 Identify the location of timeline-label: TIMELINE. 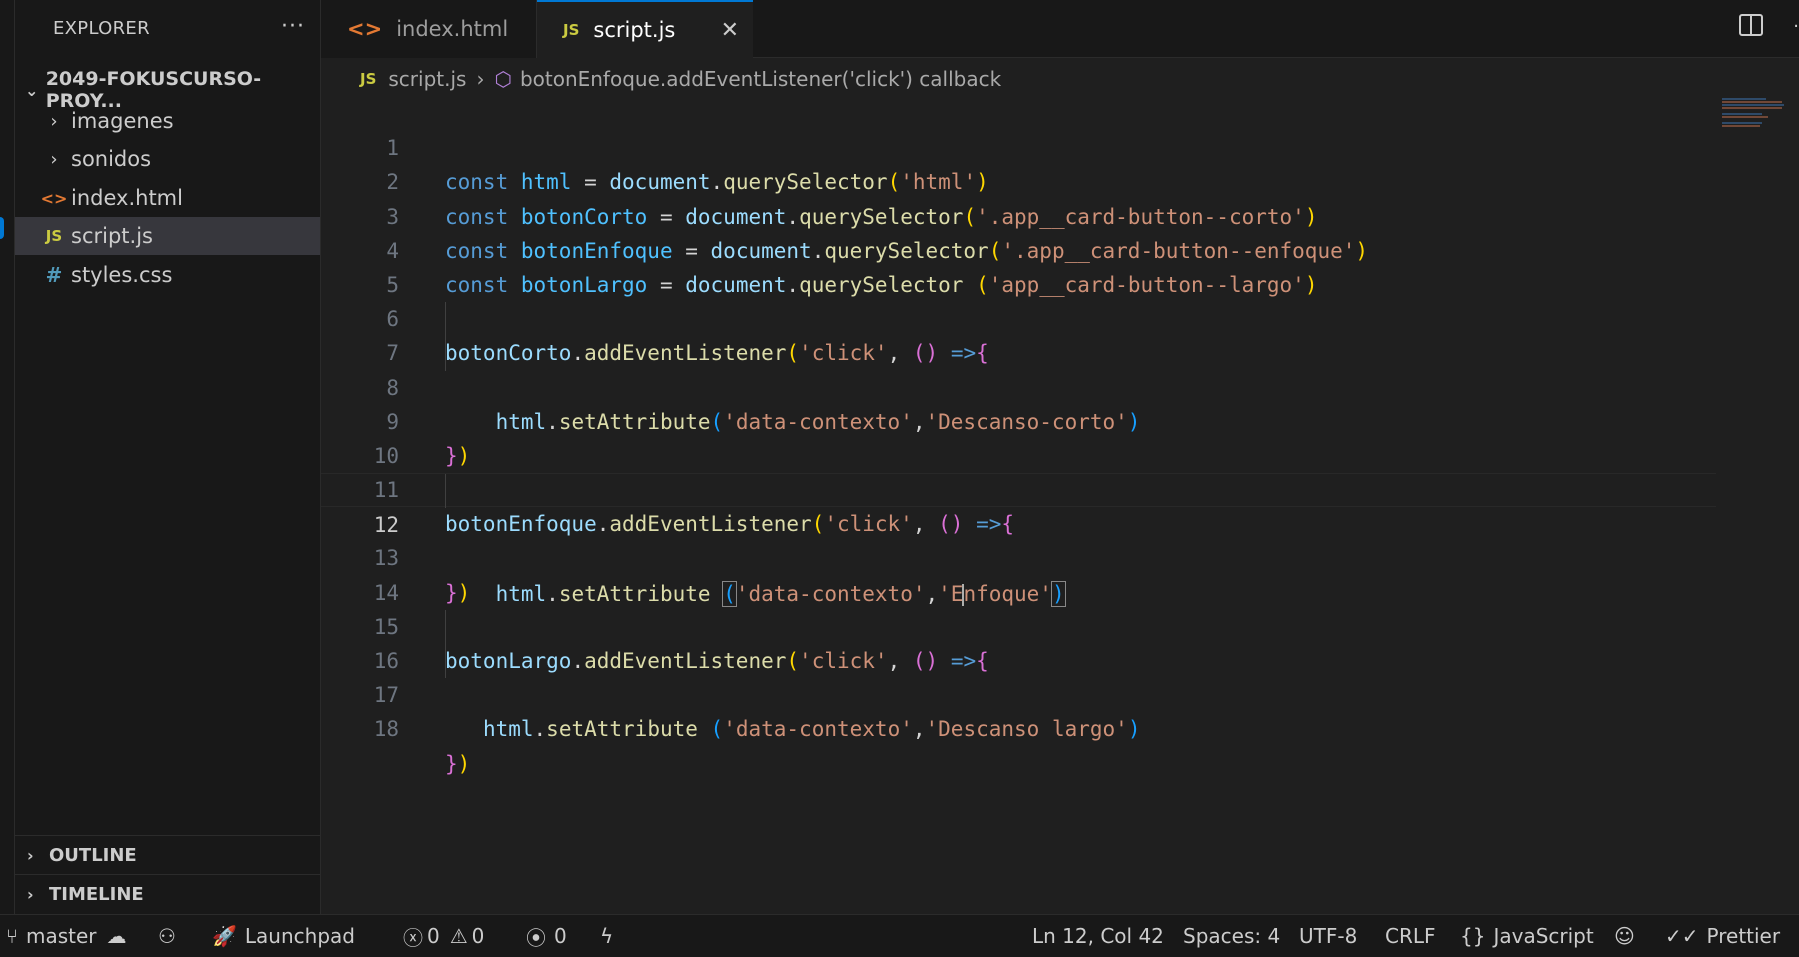
(96, 894).